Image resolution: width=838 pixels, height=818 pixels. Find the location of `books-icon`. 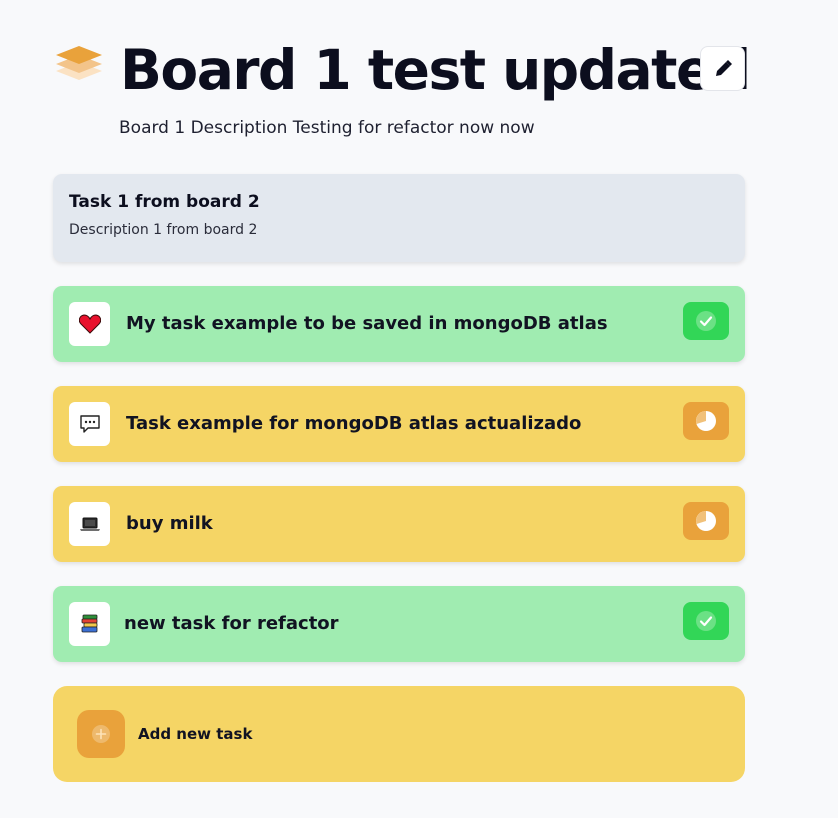

books-icon is located at coordinates (89, 623).